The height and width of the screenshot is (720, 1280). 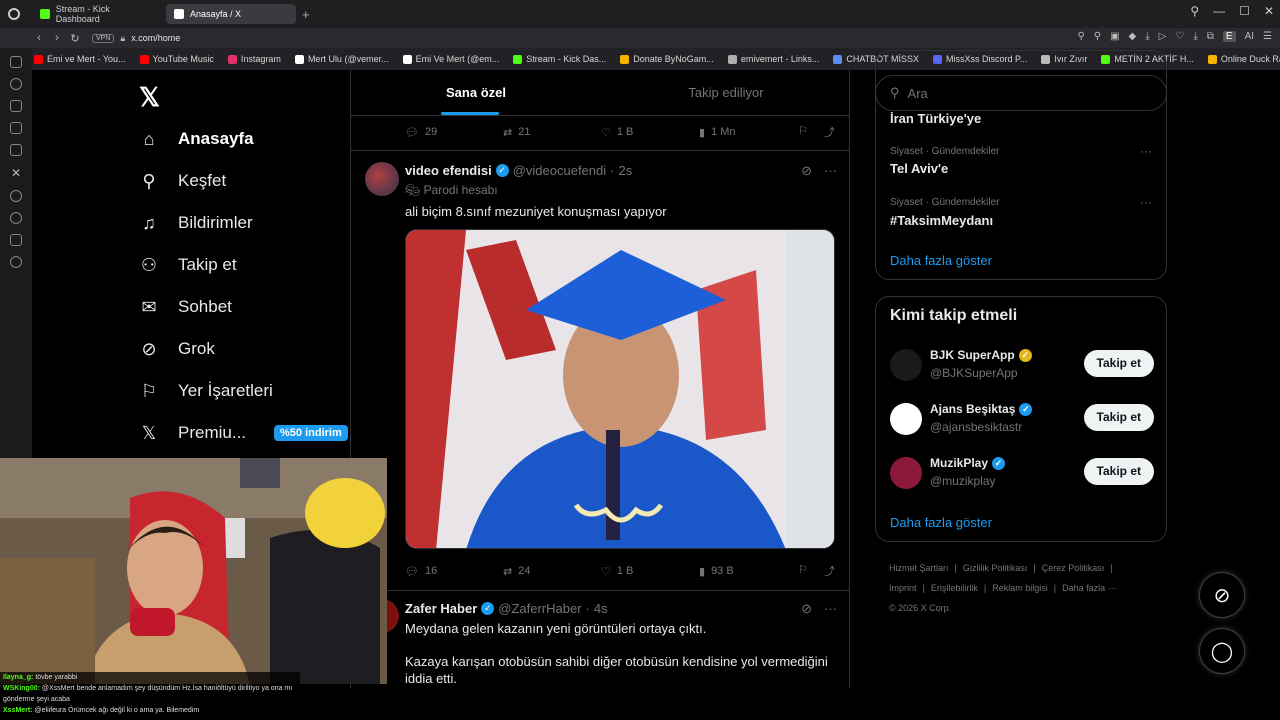 I want to click on trends-show-more-link: Daha fazla göster, so click(x=941, y=260).